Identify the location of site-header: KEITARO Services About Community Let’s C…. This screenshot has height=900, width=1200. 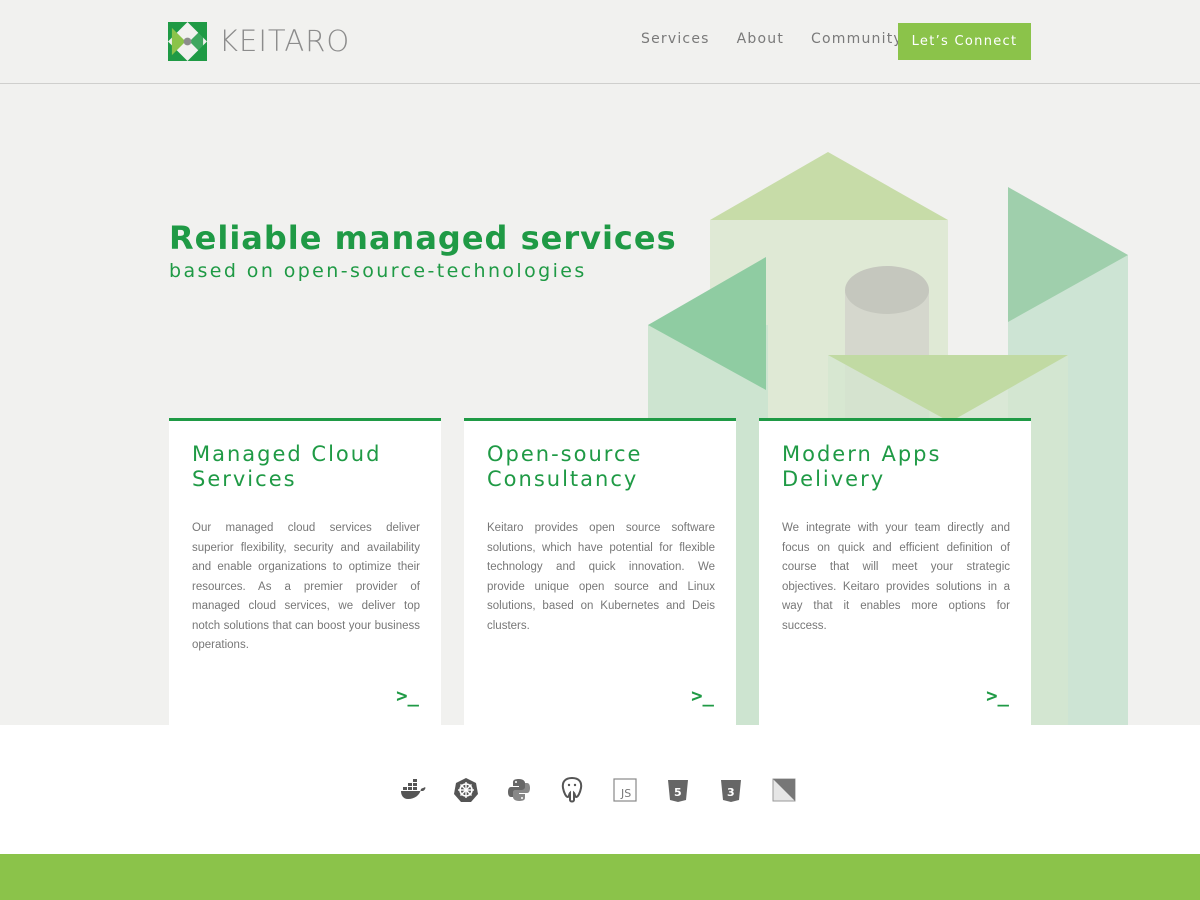
(600, 42).